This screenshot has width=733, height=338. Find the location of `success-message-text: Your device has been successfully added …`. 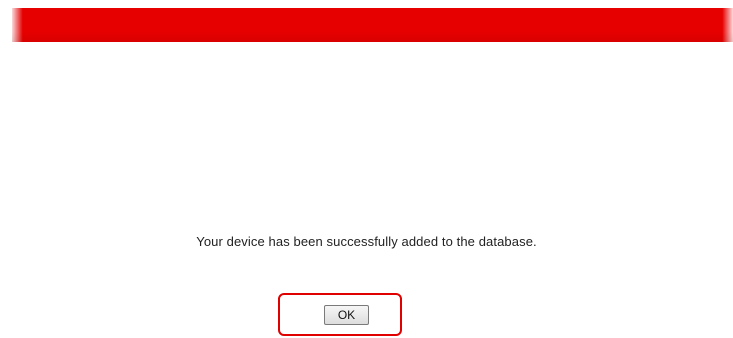

success-message-text: Your device has been successfully added … is located at coordinates (366, 241).